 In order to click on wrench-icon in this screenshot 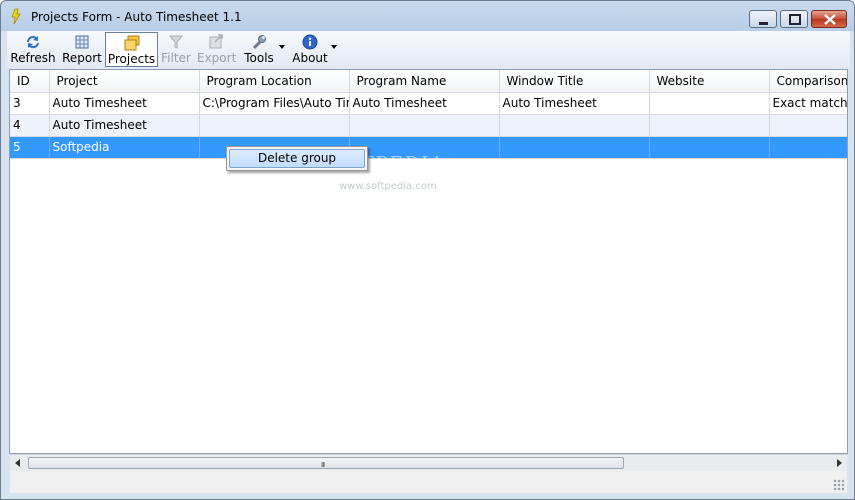, I will do `click(259, 42)`.